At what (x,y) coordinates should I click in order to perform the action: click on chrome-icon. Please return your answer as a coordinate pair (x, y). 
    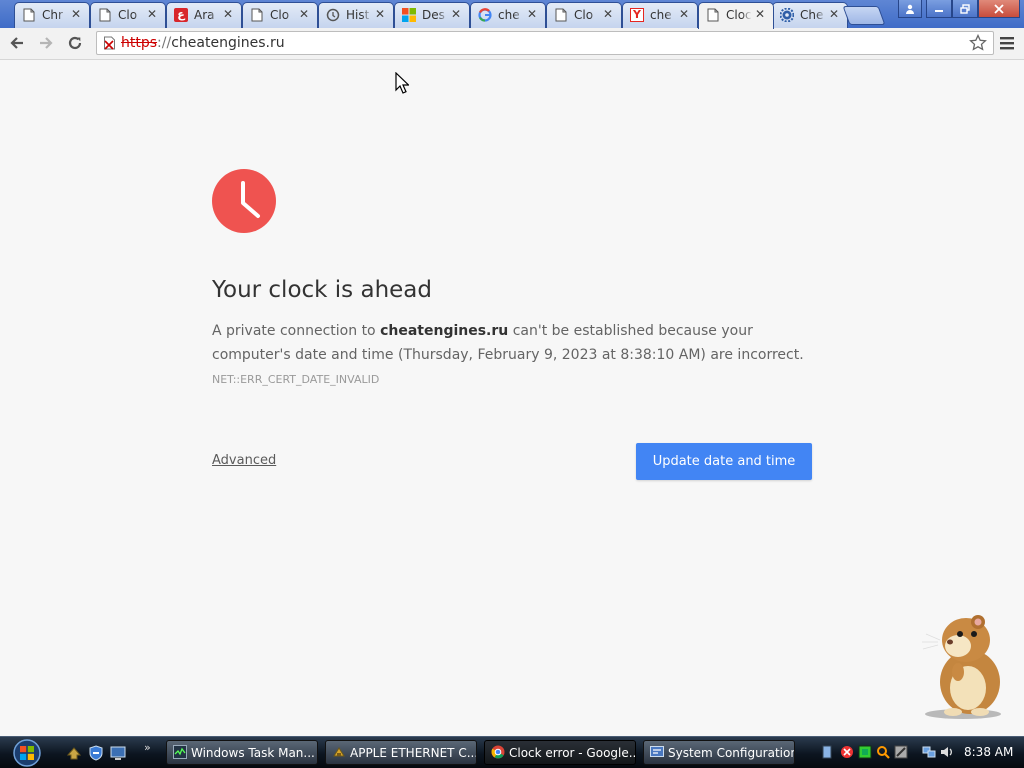
    Looking at the image, I should click on (498, 752).